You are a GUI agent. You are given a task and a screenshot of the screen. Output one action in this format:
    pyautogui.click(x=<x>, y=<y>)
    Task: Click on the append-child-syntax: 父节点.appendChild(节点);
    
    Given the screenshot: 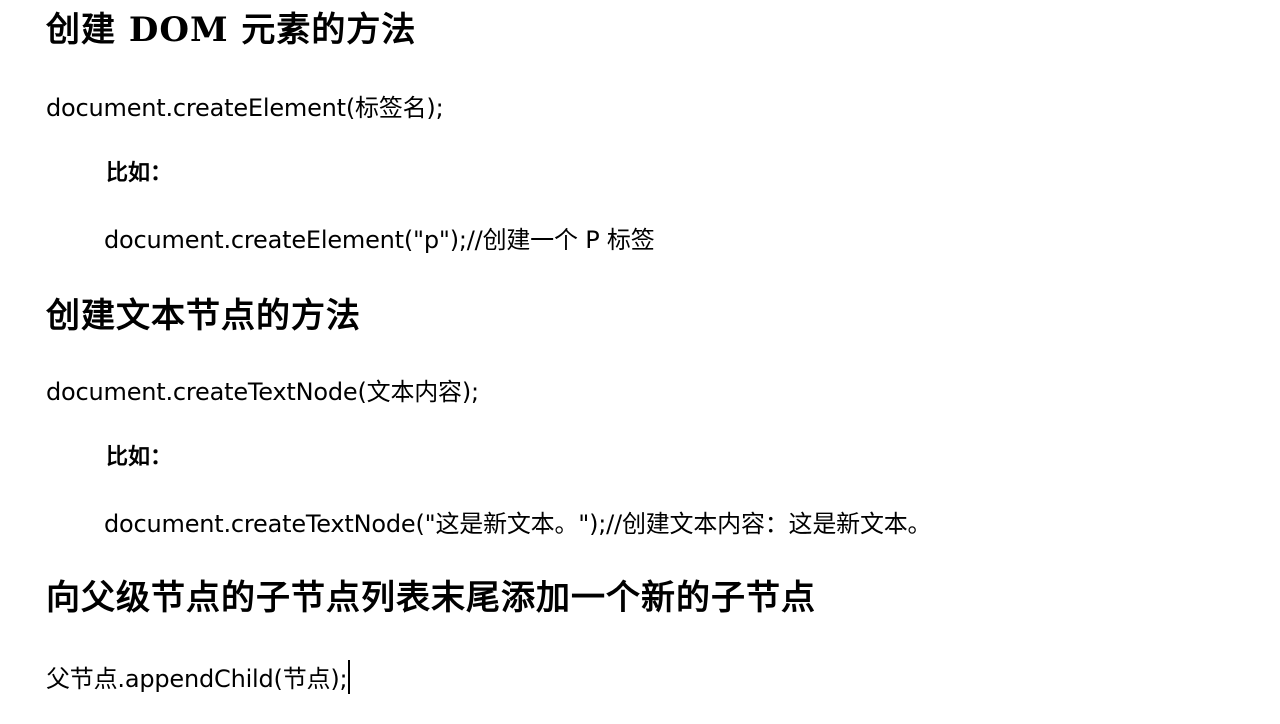 What is the action you would take?
    pyautogui.click(x=197, y=679)
    